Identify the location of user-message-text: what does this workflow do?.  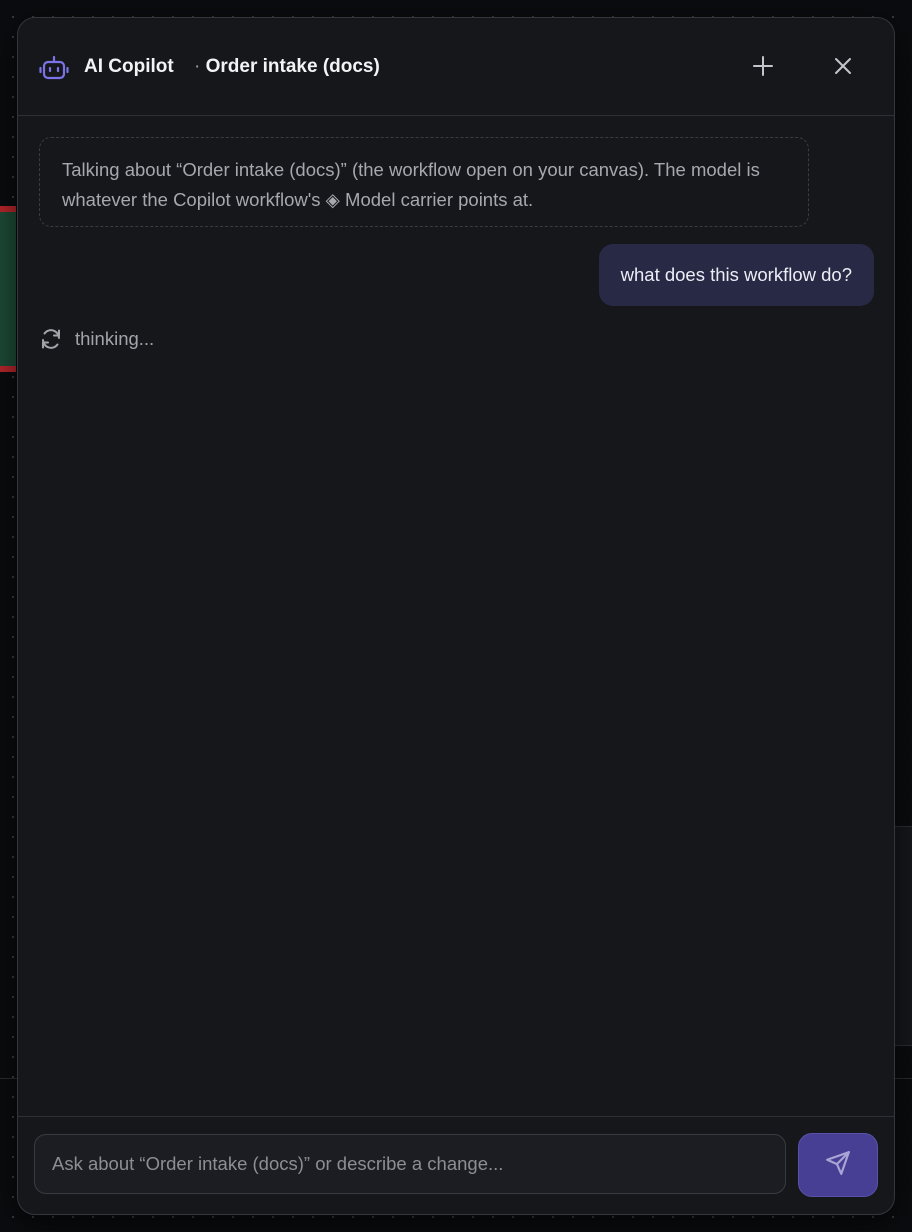
(736, 274).